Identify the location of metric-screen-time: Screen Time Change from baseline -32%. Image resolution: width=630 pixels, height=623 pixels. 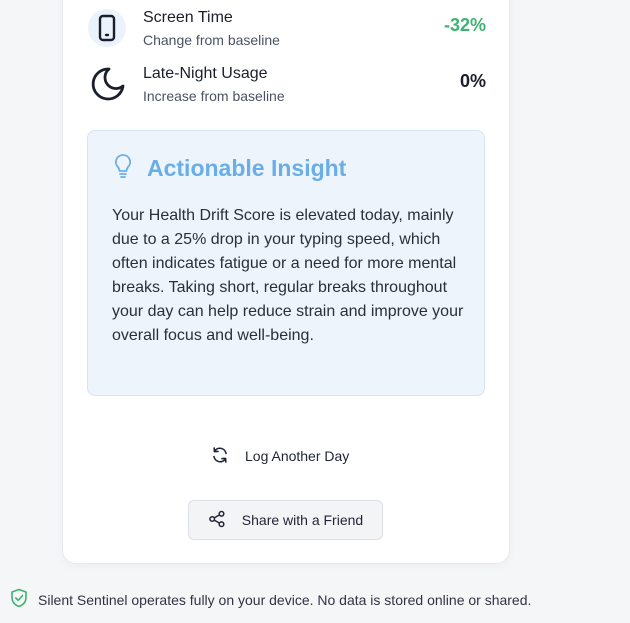
(287, 31).